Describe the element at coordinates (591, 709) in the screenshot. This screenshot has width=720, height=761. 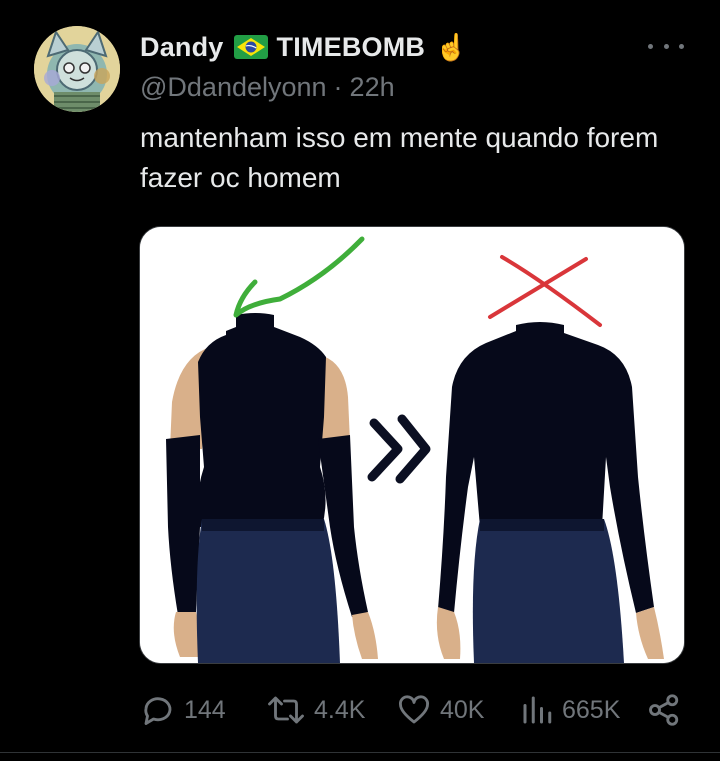
I see `view-count: 665K` at that location.